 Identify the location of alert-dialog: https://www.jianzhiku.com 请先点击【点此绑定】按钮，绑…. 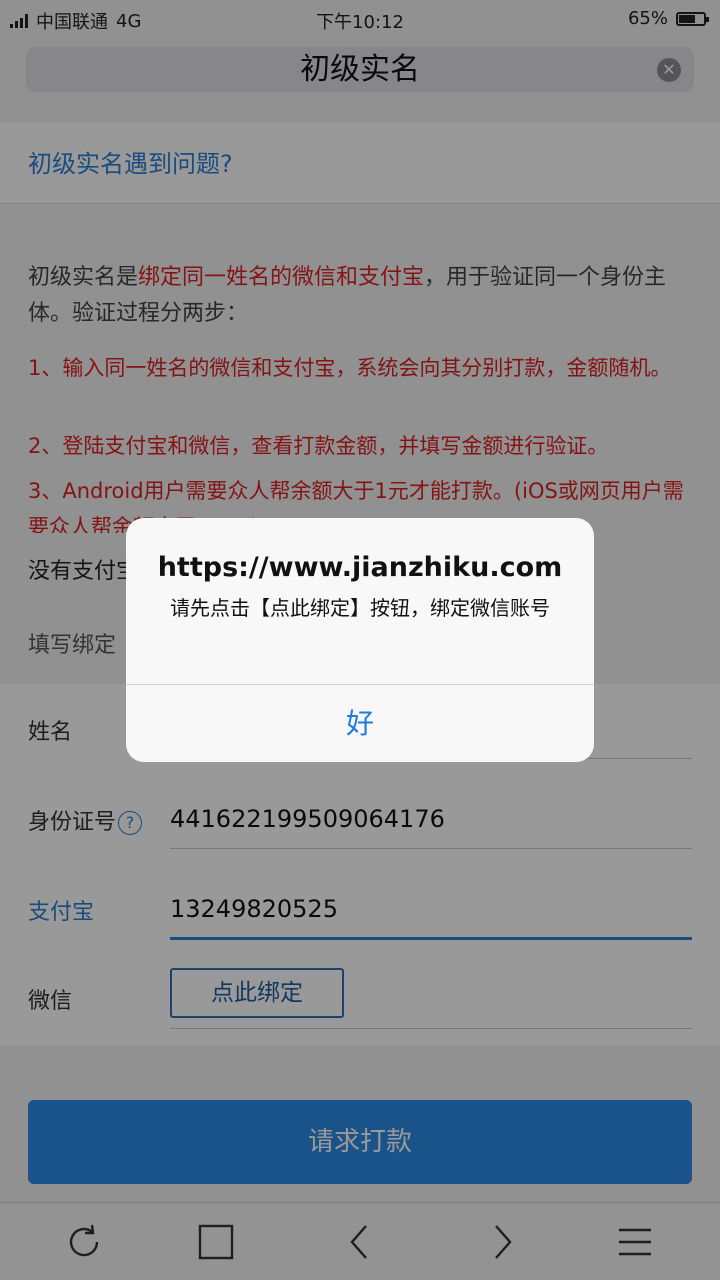
(360, 640).